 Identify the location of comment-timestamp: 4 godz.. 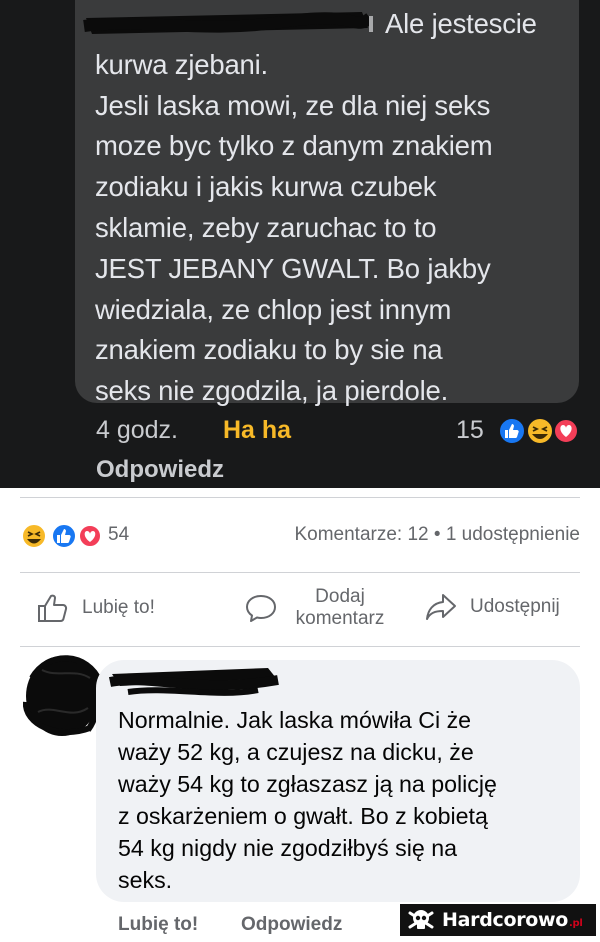
(137, 430).